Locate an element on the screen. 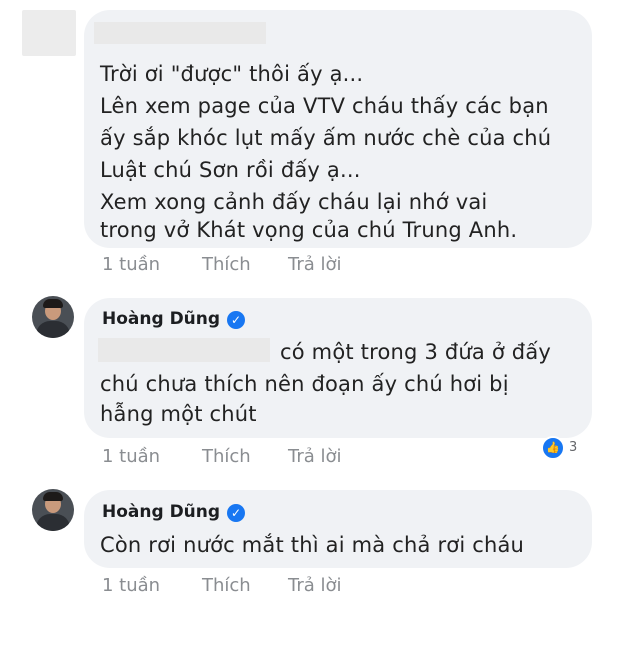 This screenshot has width=632, height=649. reaction-count: 3 is located at coordinates (573, 447).